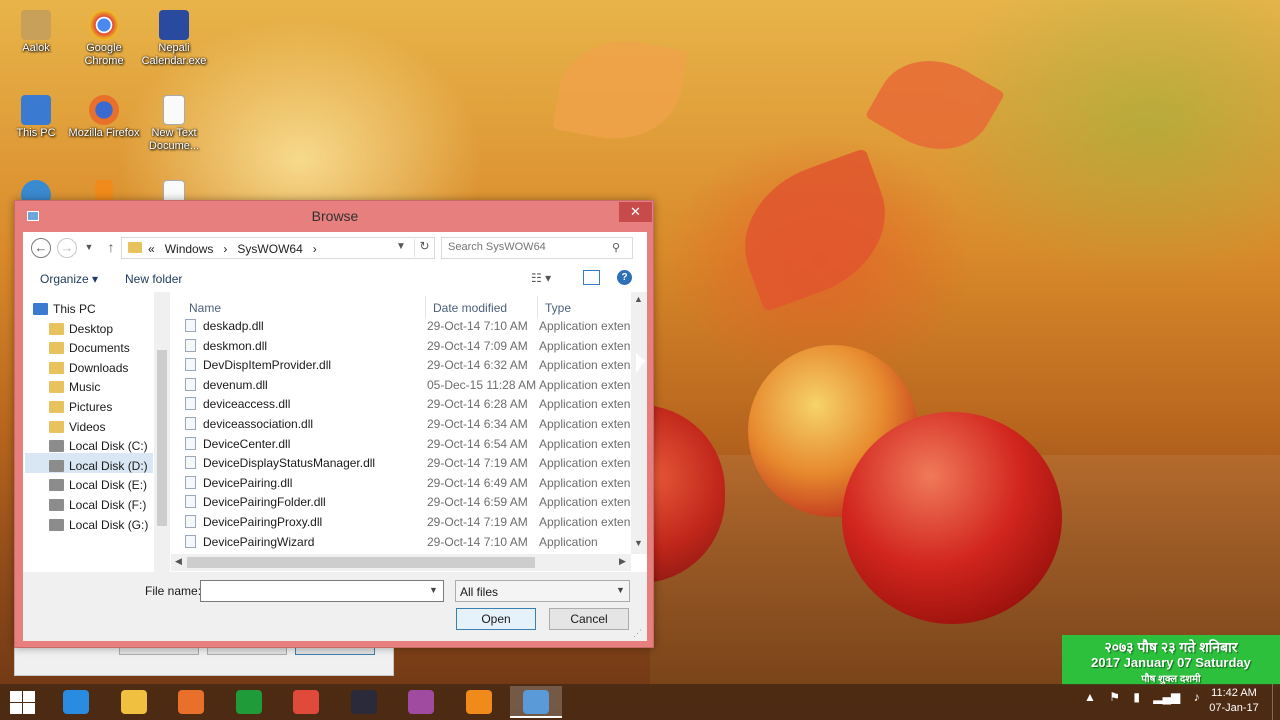 This screenshot has width=1280, height=720. Describe the element at coordinates (189, 249) in the screenshot. I see `breadcrumb-windows: Windows` at that location.